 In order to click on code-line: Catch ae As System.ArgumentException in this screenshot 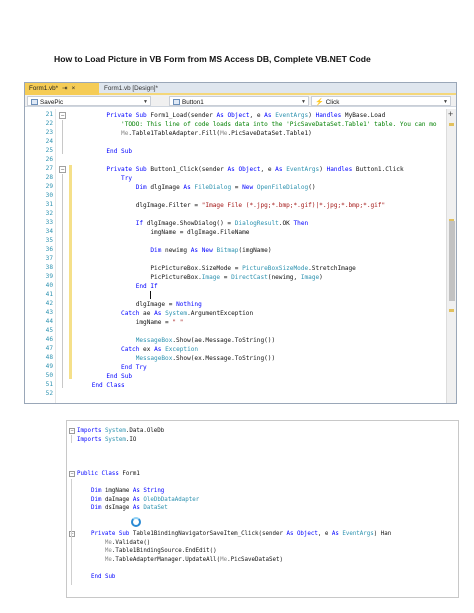, I will do `click(165, 313)`.